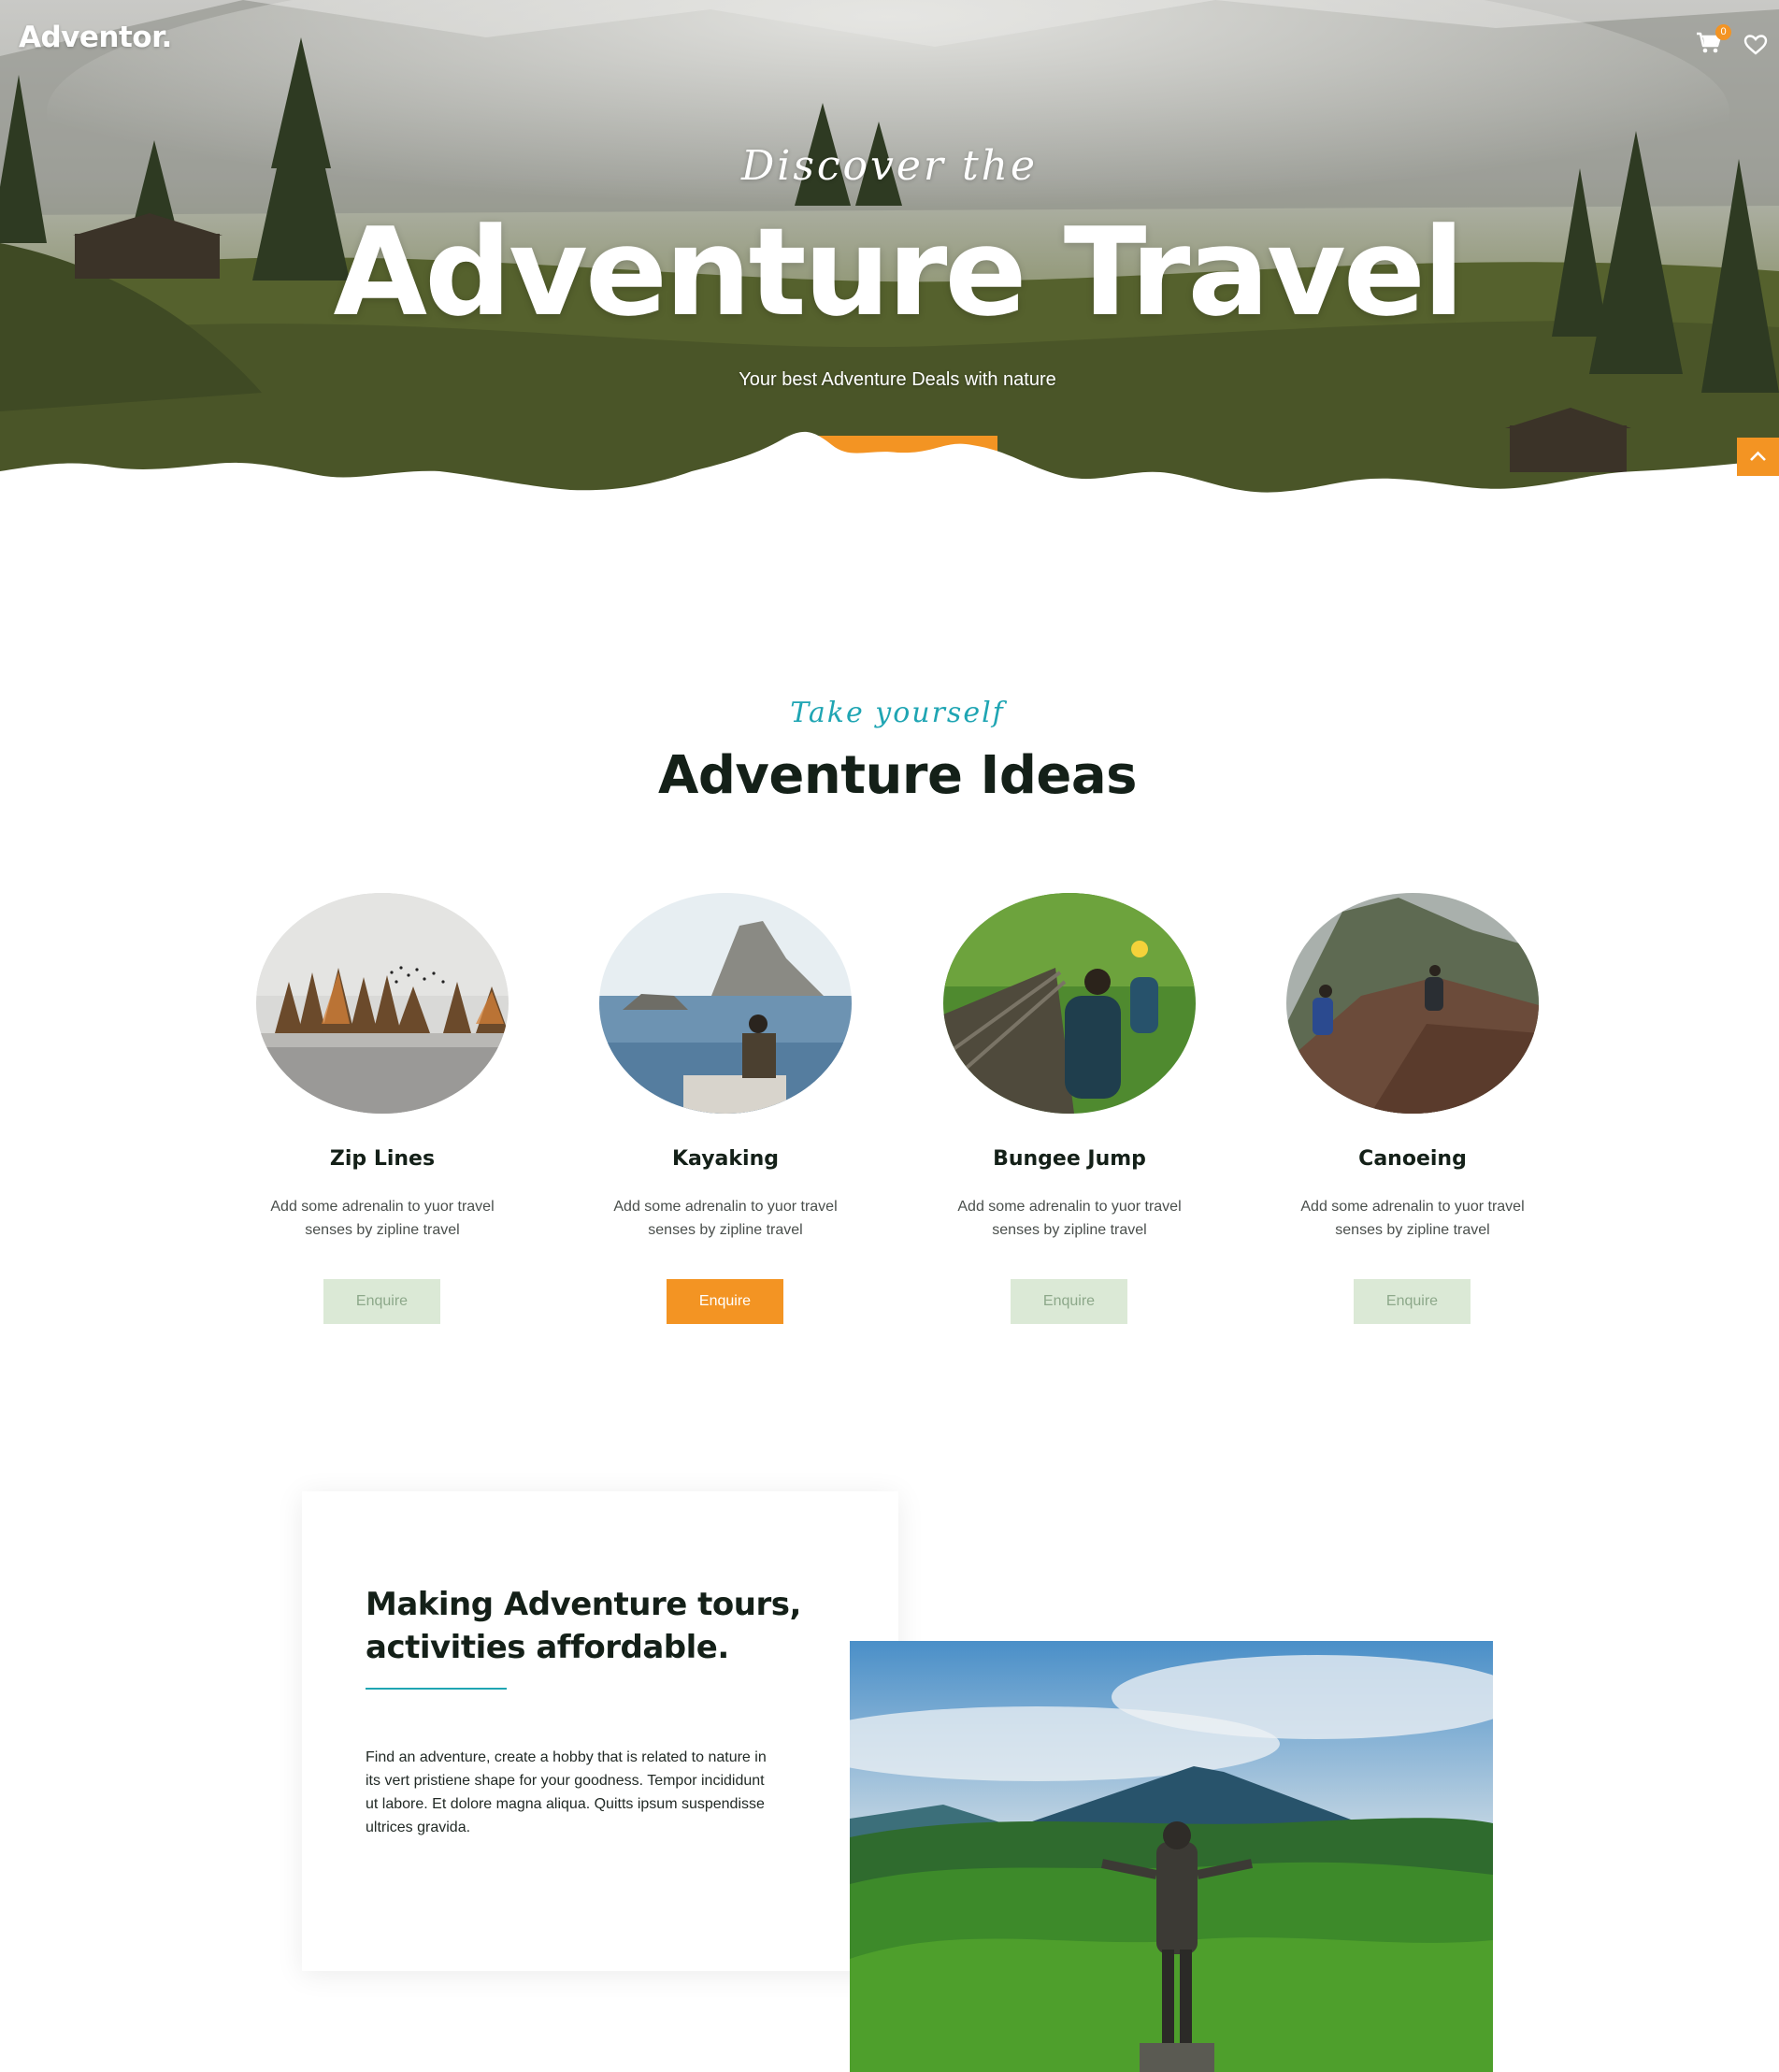 The image size is (1779, 2072). Describe the element at coordinates (1413, 1159) in the screenshot. I see `card-title: Canoeing` at that location.